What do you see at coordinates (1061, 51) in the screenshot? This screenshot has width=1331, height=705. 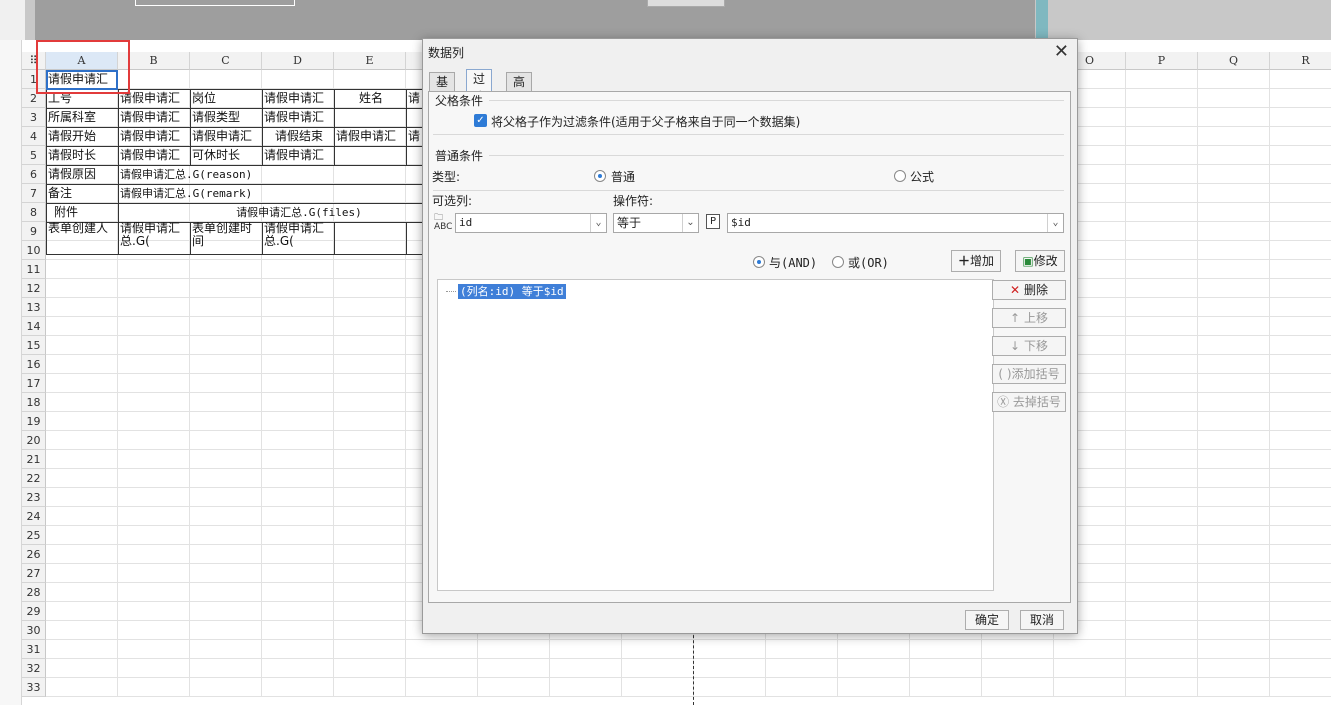 I see `close-icon: ✕` at bounding box center [1061, 51].